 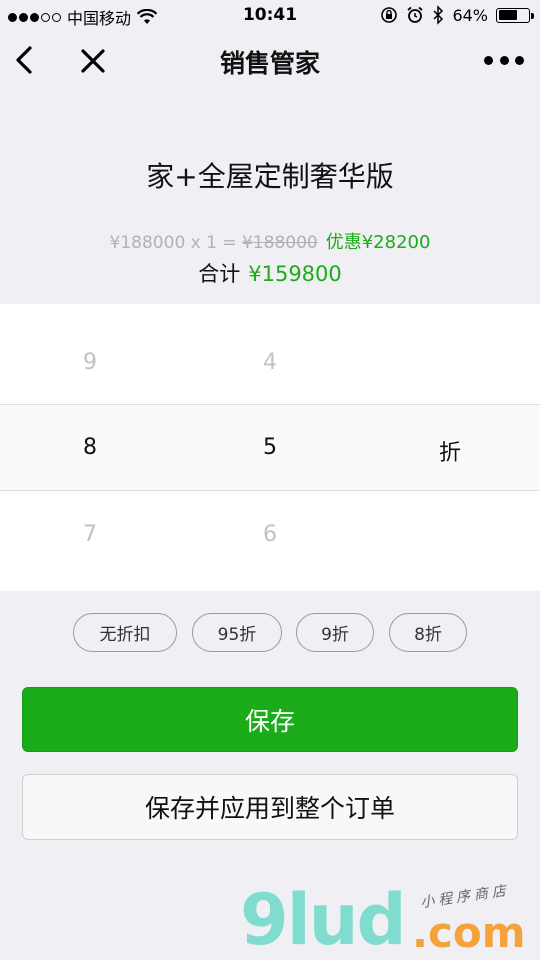 I want to click on watermark-suffix: .com, so click(x=469, y=932).